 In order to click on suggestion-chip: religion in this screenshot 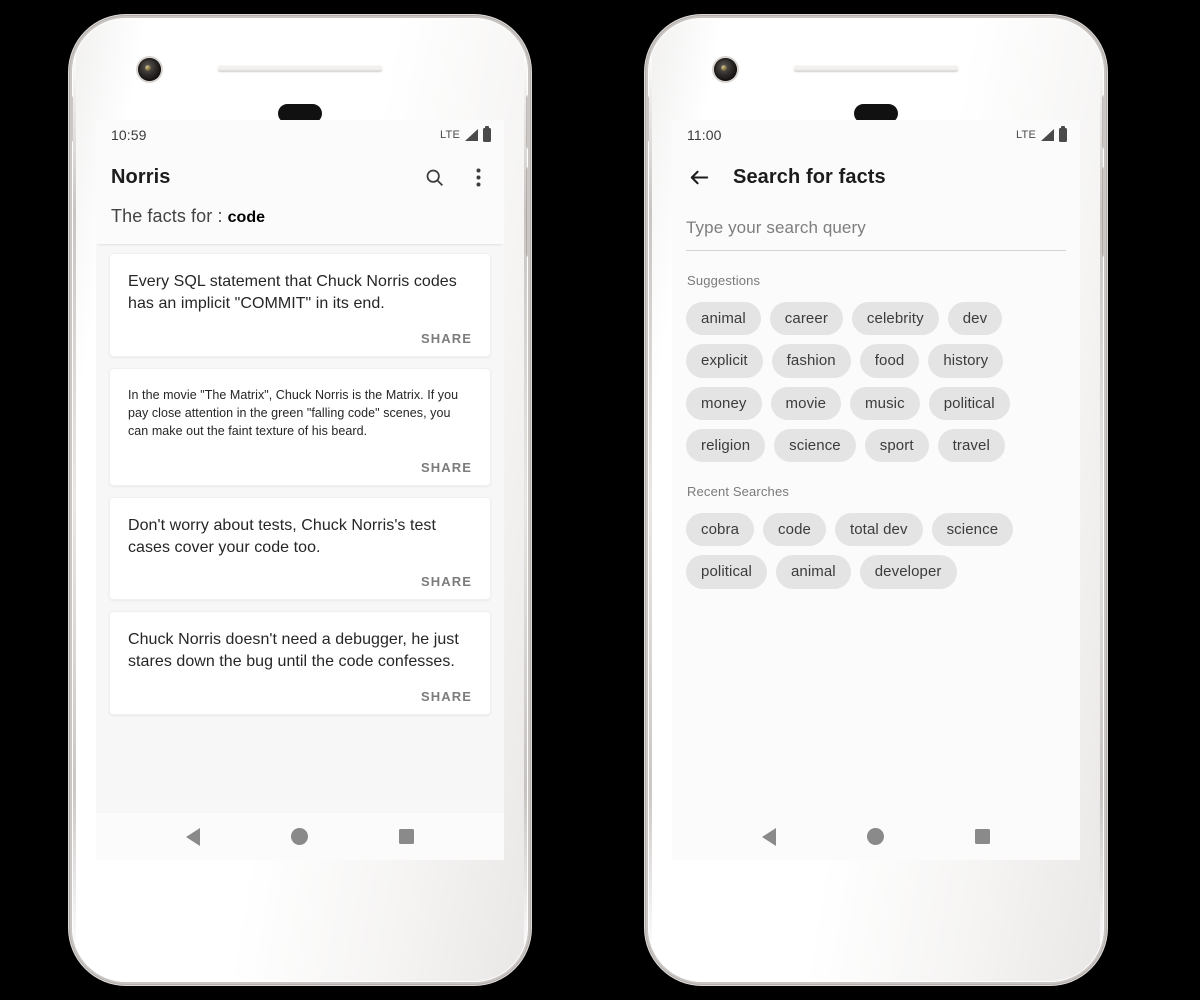, I will do `click(726, 445)`.